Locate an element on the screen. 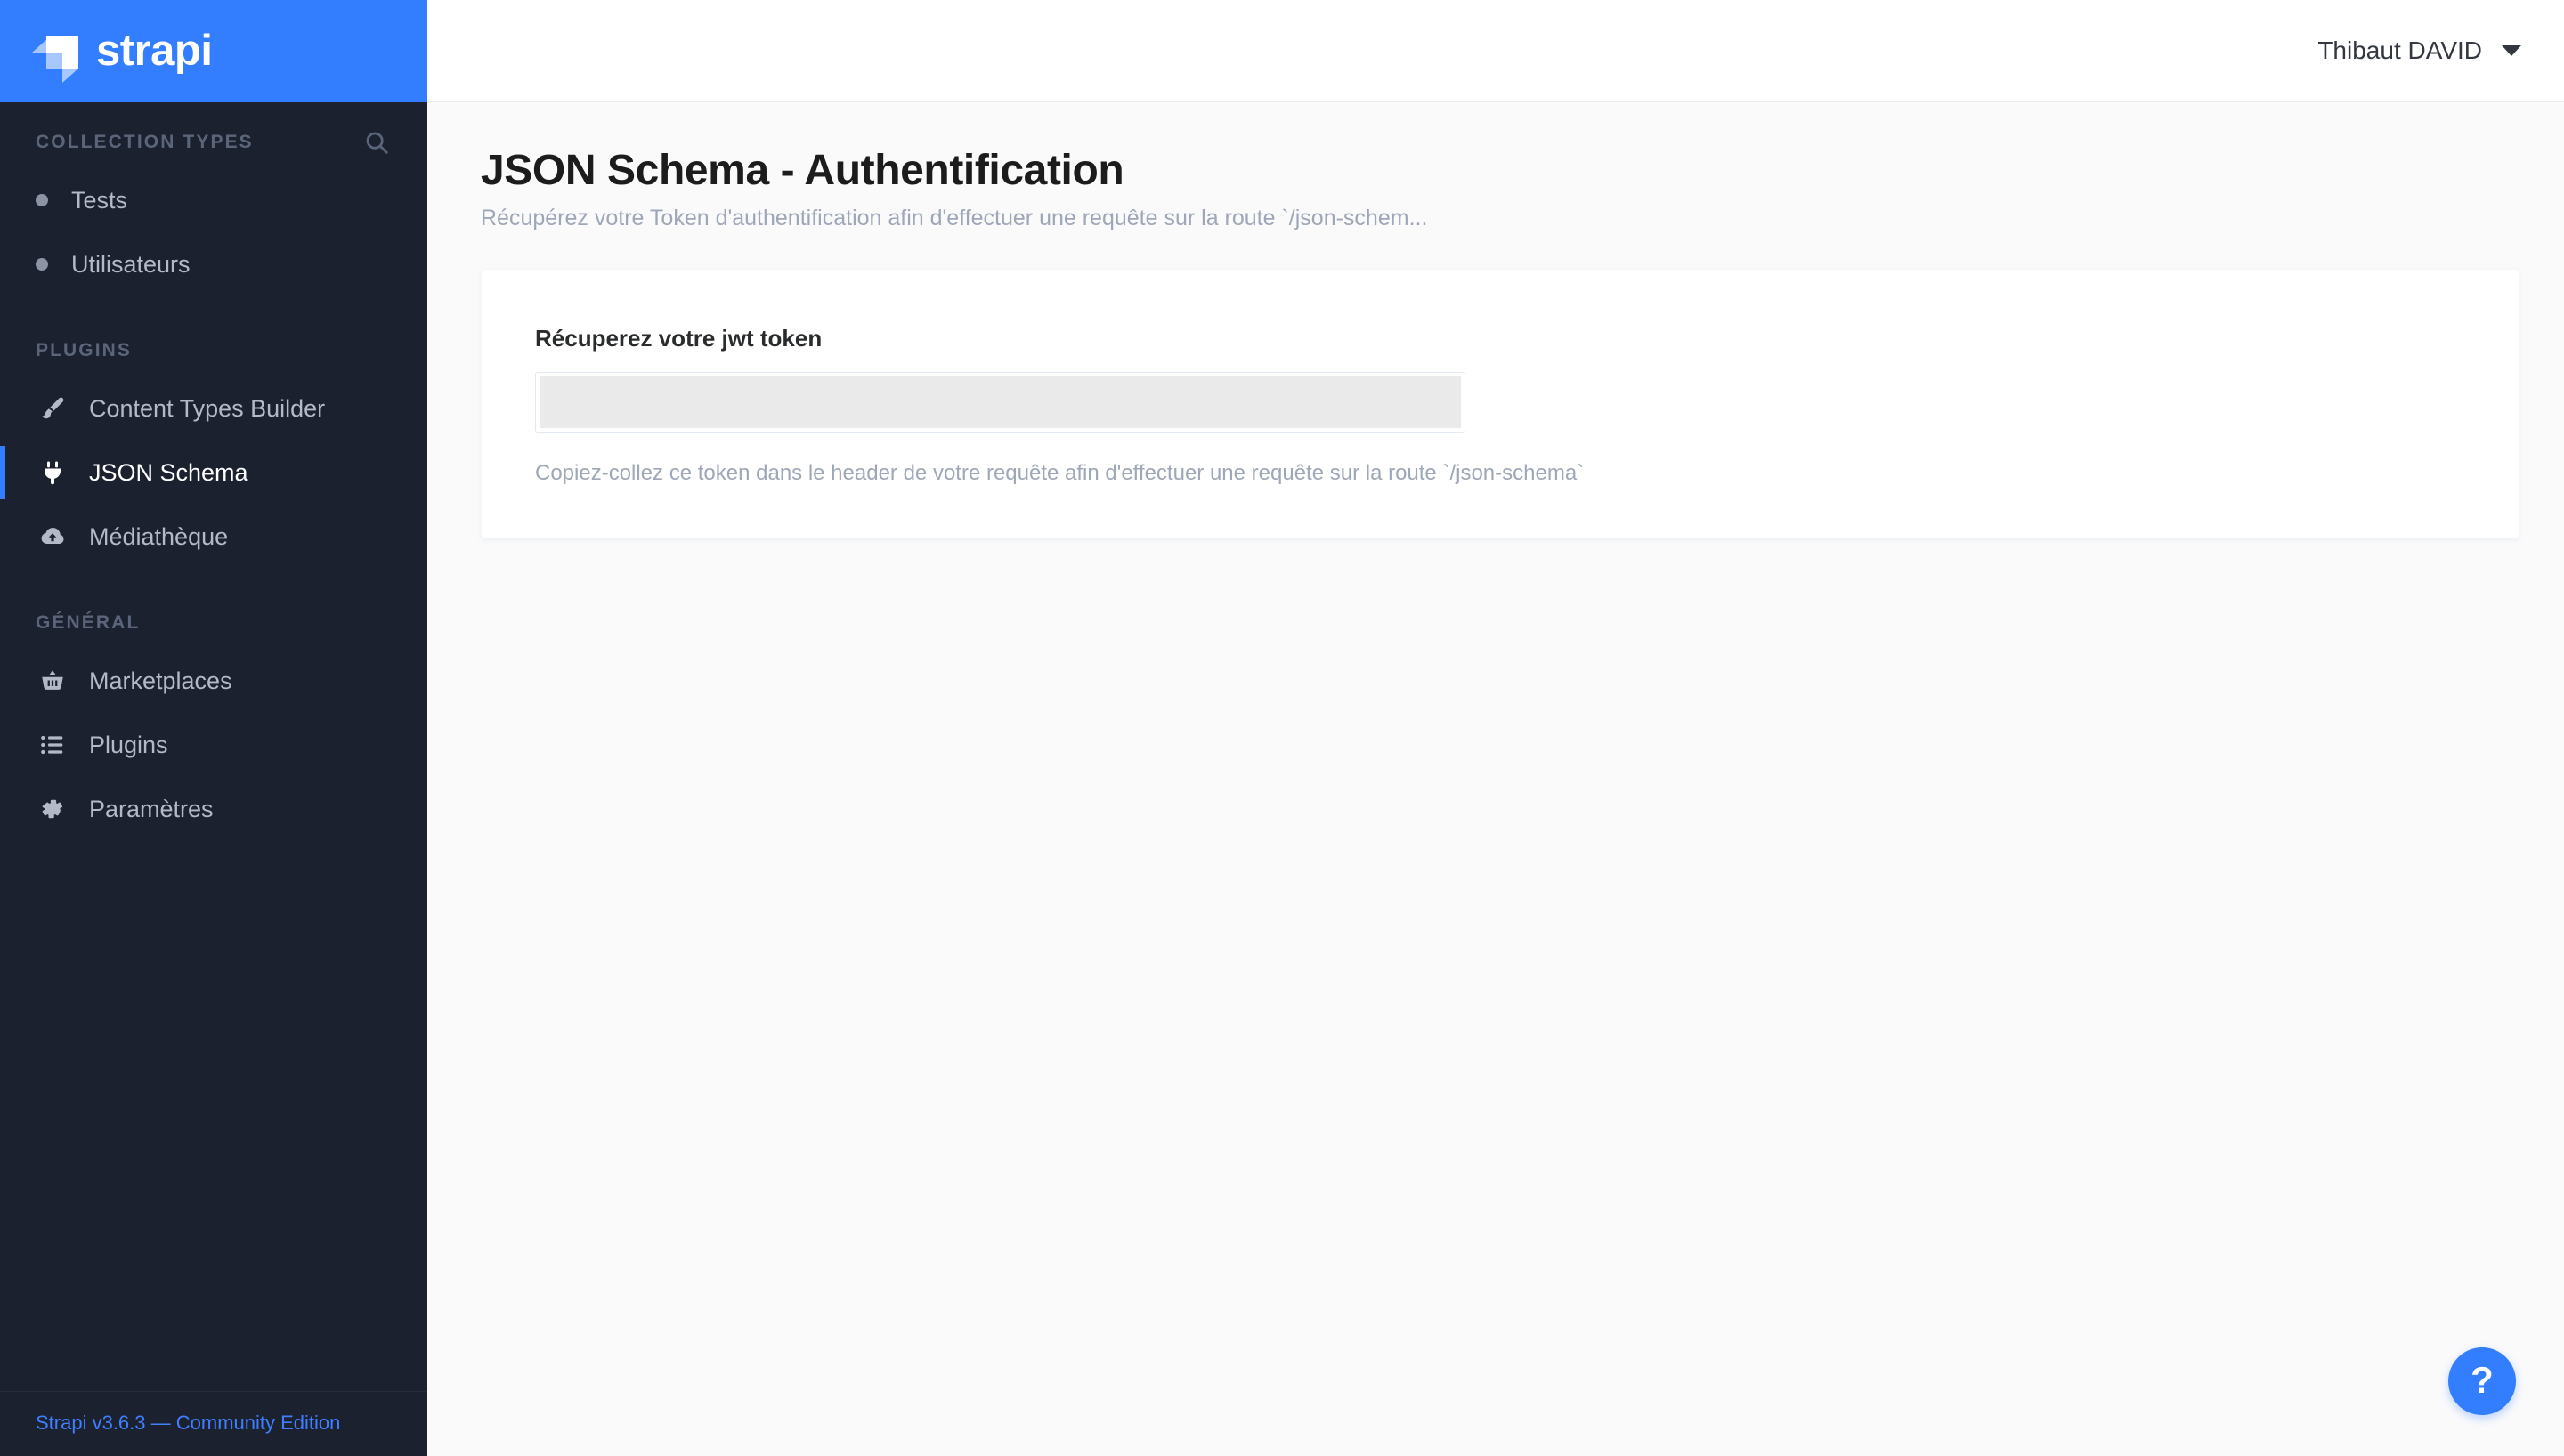 This screenshot has width=2564, height=1456. paint-brush-icon is located at coordinates (52, 408).